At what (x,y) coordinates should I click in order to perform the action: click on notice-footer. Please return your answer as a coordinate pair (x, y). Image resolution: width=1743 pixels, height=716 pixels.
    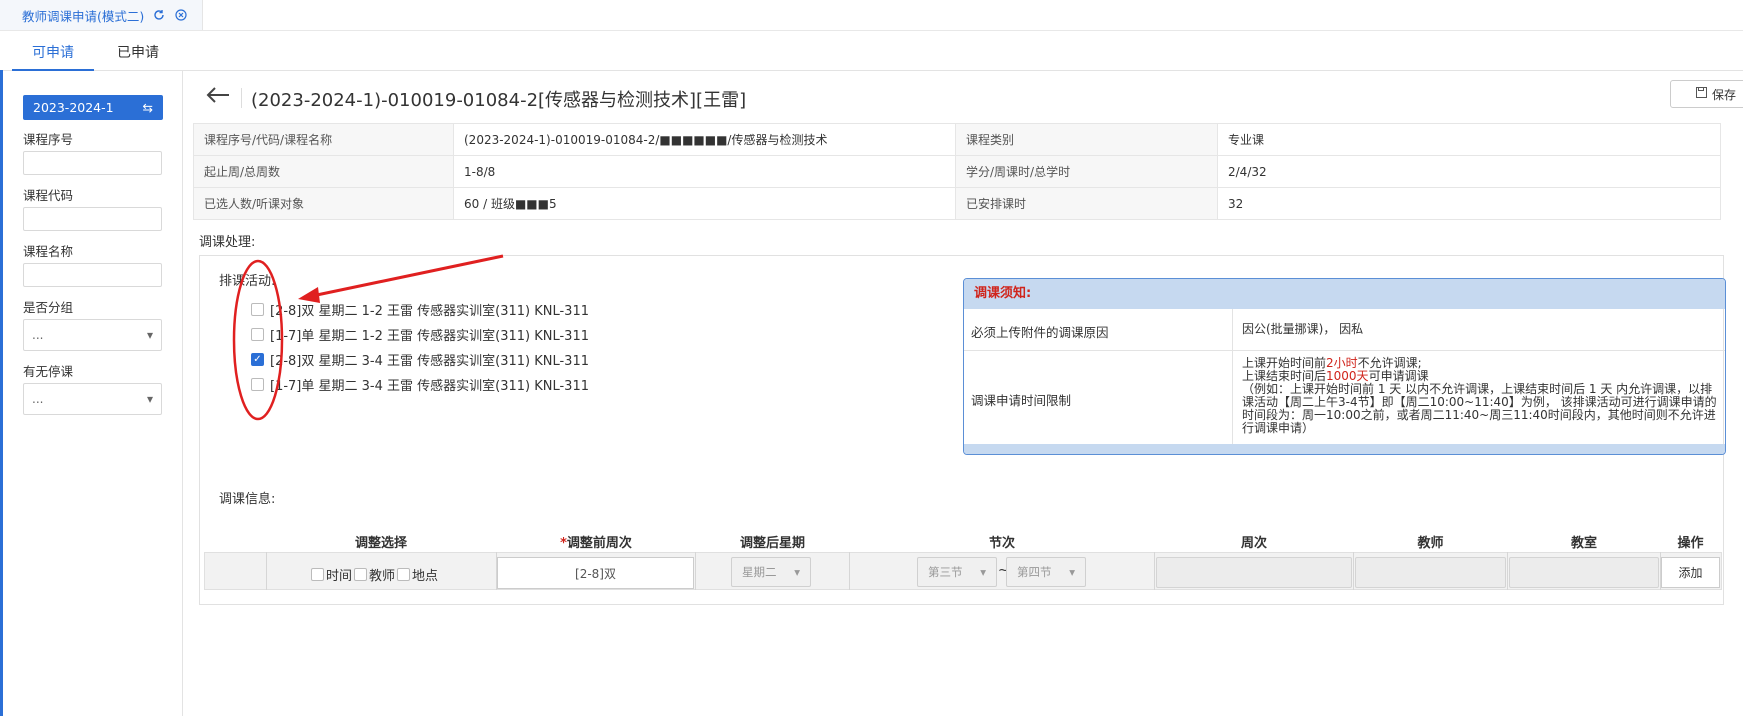
    Looking at the image, I should click on (1344, 449).